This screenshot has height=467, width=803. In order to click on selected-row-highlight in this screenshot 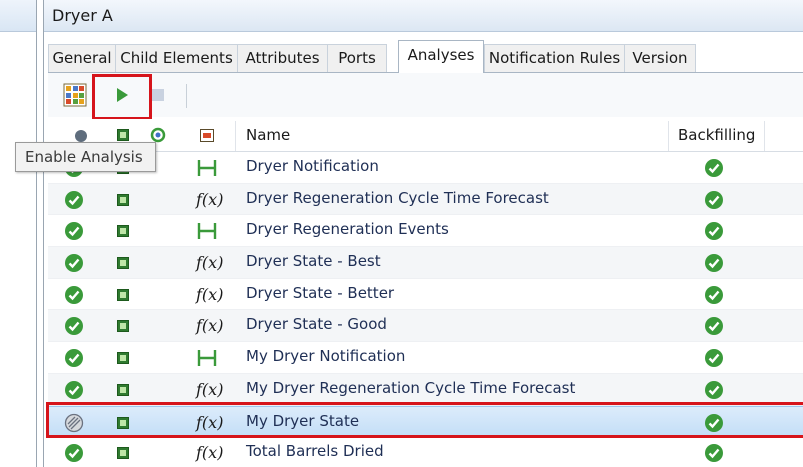, I will do `click(424, 420)`.